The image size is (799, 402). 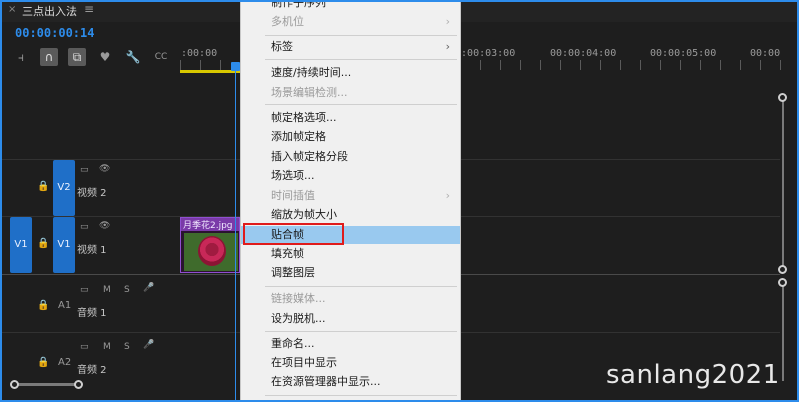 I want to click on video-scrollbar, so click(x=783, y=184).